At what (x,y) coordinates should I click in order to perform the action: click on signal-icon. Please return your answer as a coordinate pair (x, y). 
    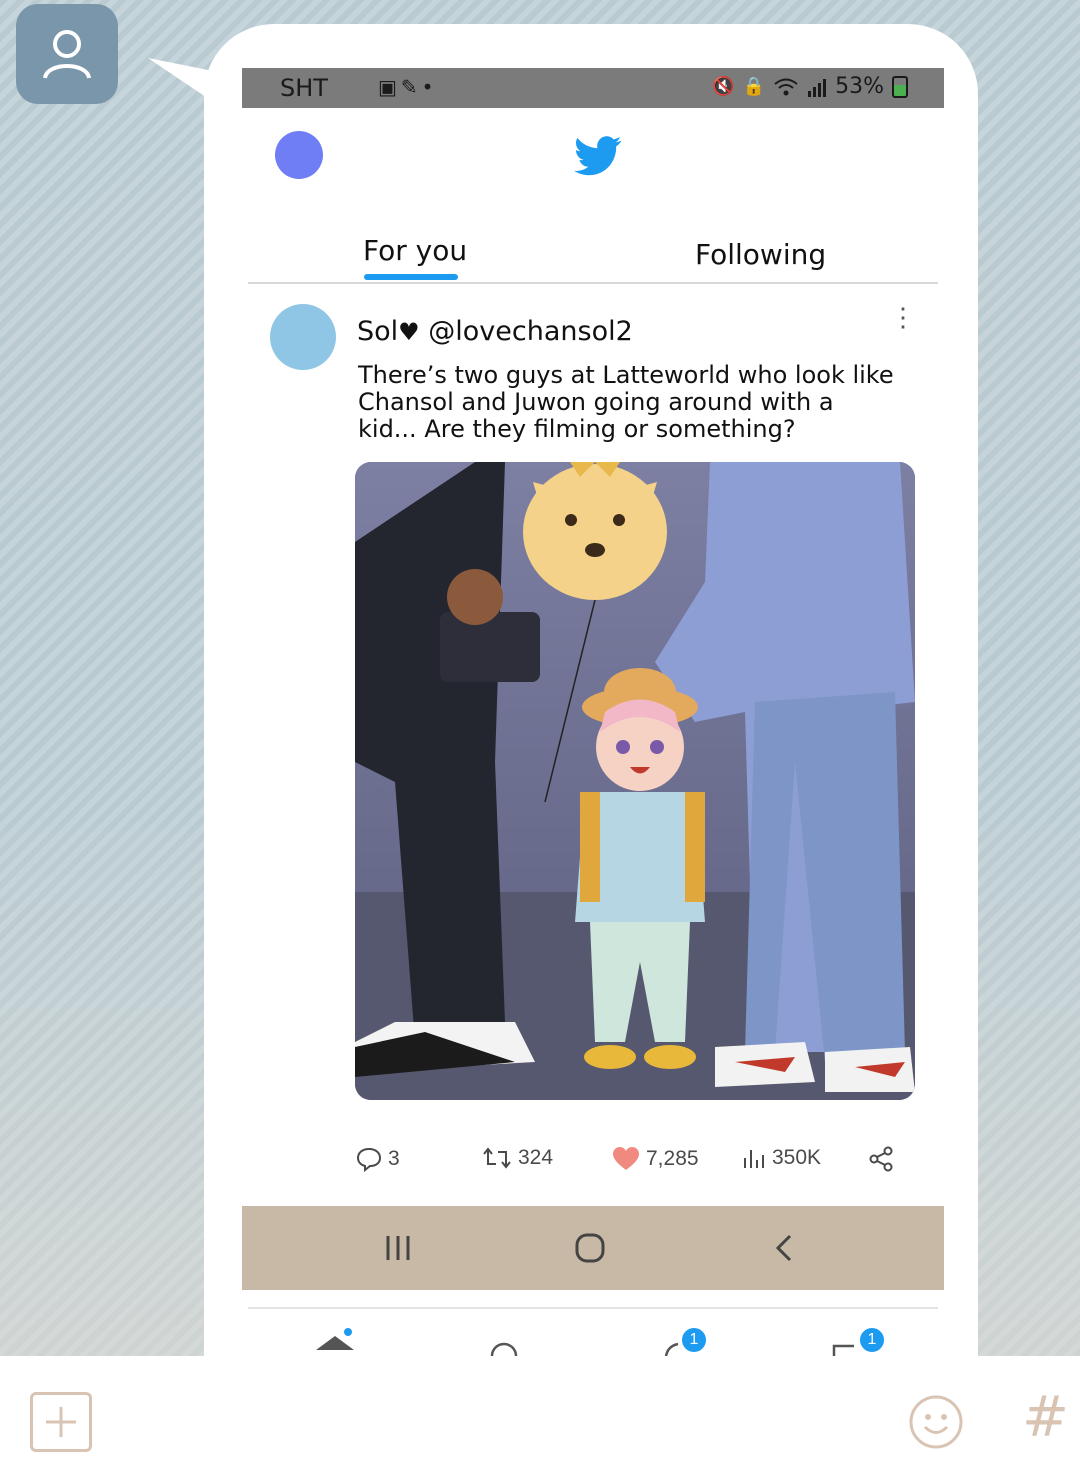
    Looking at the image, I should click on (817, 87).